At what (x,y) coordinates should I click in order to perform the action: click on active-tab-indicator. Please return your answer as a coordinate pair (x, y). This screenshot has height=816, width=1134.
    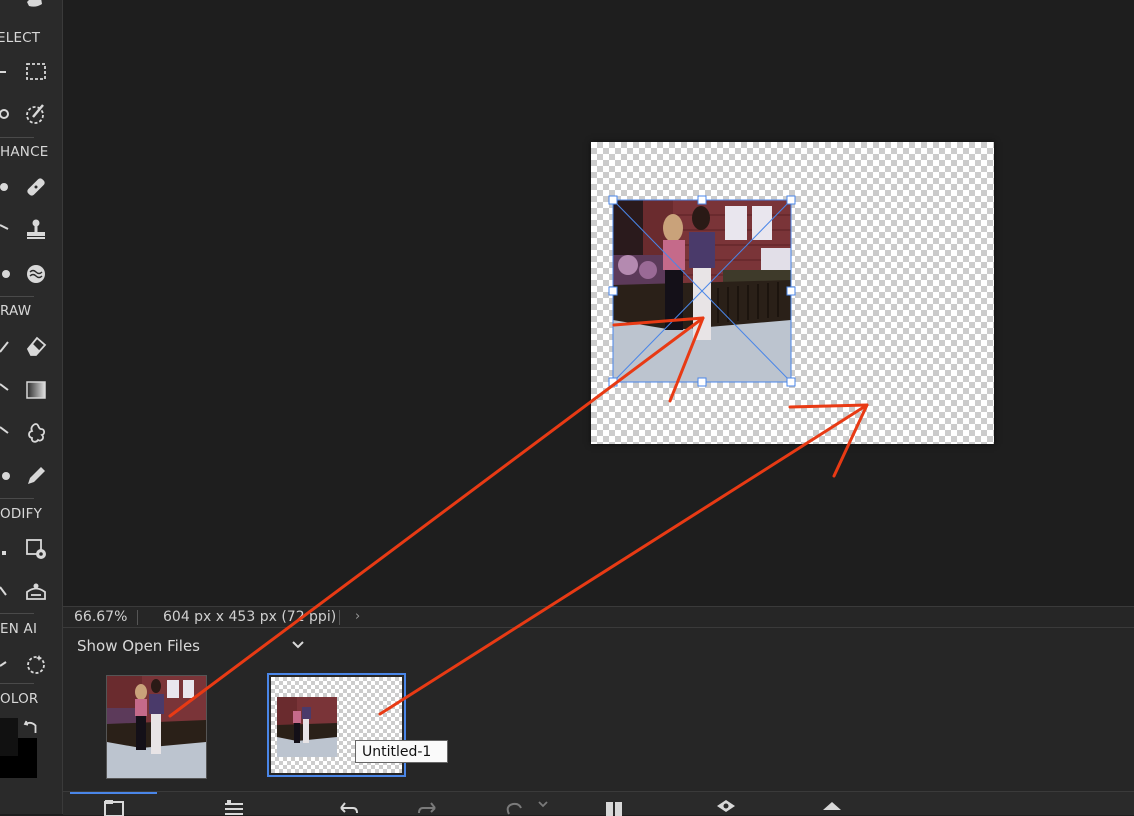
    Looking at the image, I should click on (113, 793).